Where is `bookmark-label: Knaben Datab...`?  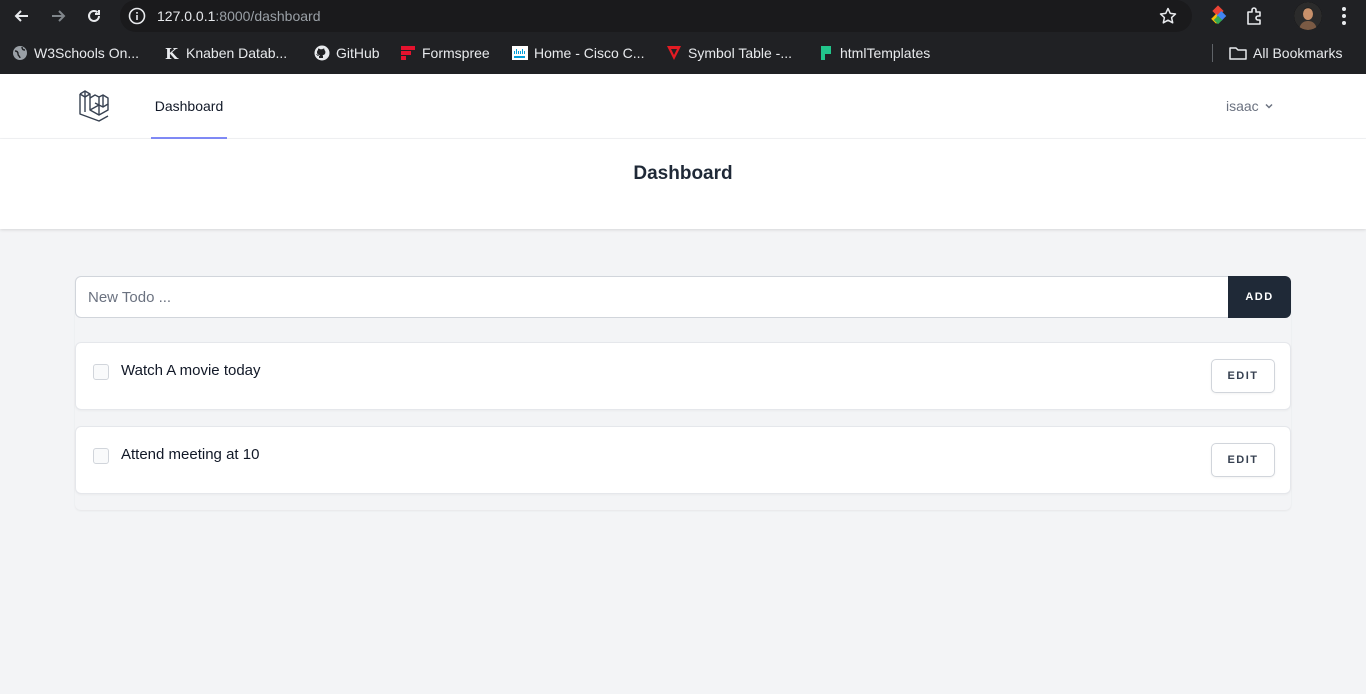 bookmark-label: Knaben Datab... is located at coordinates (237, 53).